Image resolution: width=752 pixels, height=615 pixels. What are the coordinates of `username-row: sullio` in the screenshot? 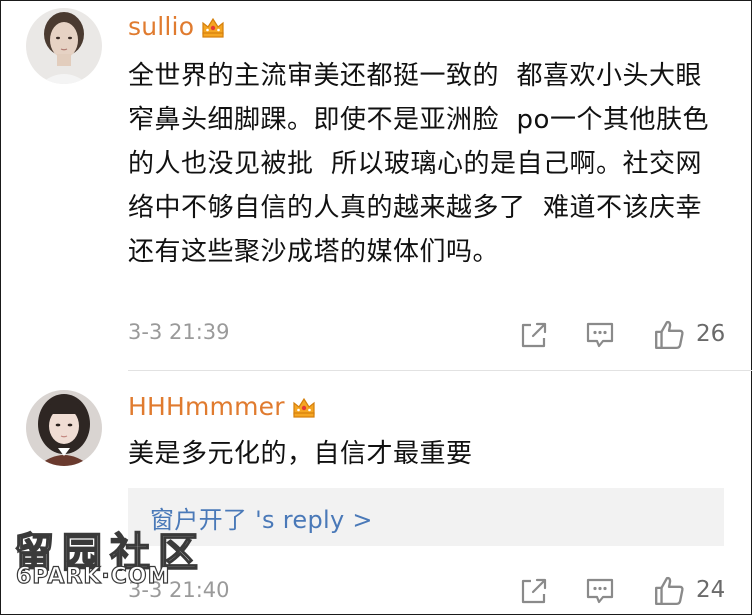 It's located at (177, 26).